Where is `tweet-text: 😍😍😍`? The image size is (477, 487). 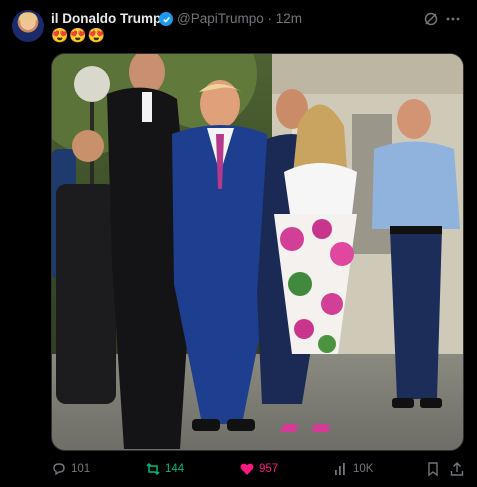 tweet-text: 😍😍😍 is located at coordinates (79, 35).